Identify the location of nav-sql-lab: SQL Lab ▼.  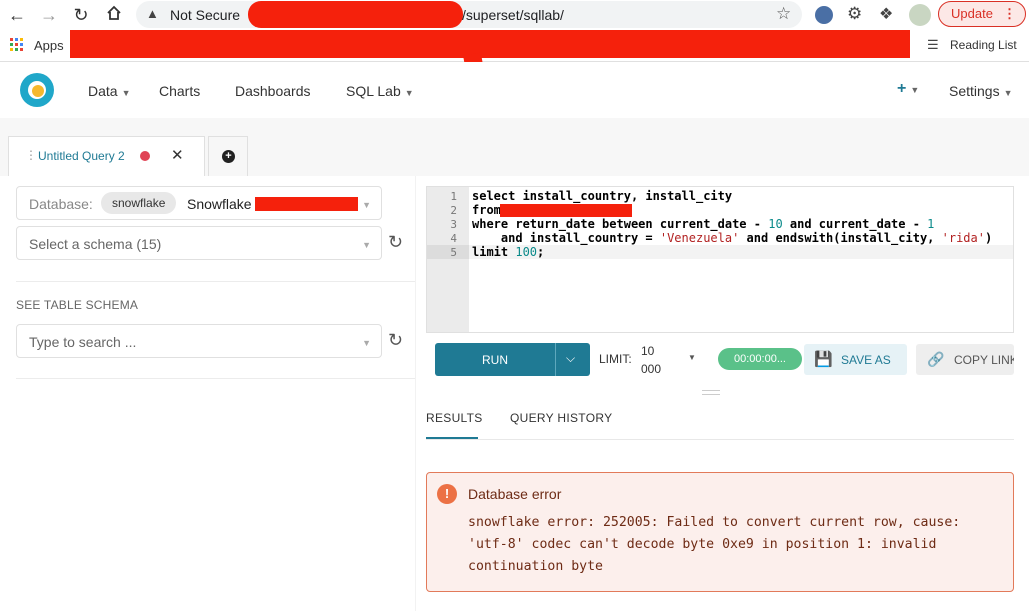
(380, 91).